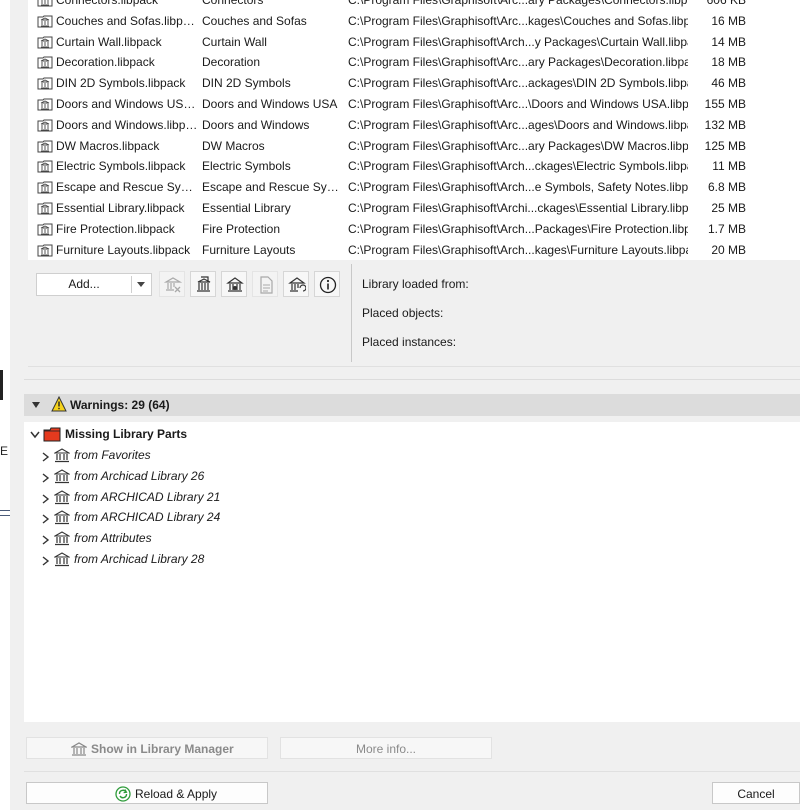  I want to click on library-size-cell: 18 MB, so click(728, 62).